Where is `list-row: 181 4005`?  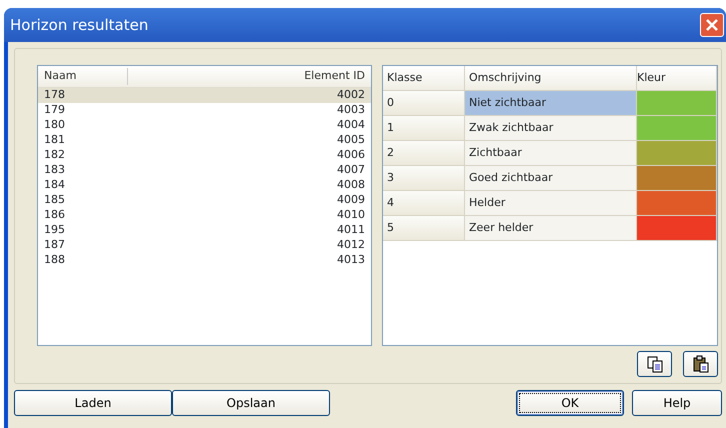 list-row: 181 4005 is located at coordinates (204, 140).